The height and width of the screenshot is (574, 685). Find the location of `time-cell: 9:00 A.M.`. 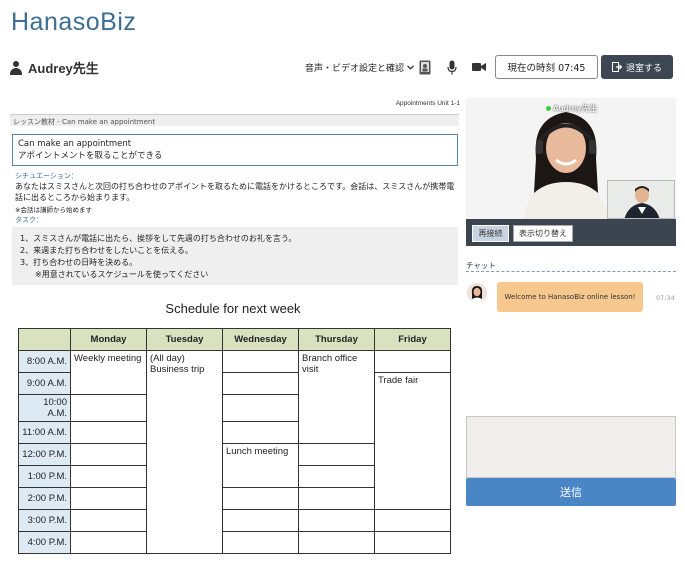

time-cell: 9:00 A.M. is located at coordinates (44, 383).